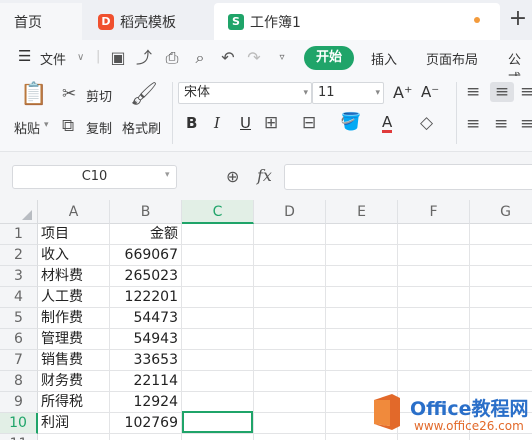  What do you see at coordinates (74, 212) in the screenshot?
I see `column-header: A` at bounding box center [74, 212].